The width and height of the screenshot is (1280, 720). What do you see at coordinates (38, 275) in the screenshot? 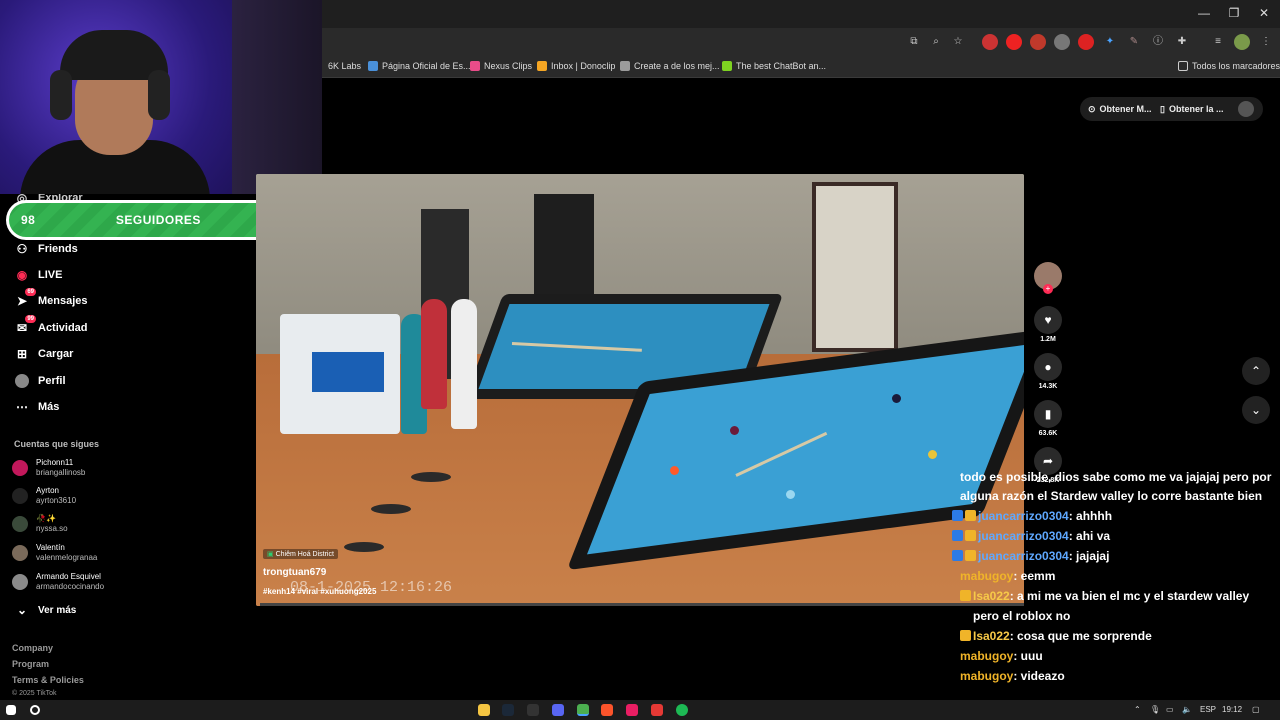
I see `sidebar-item-live: ◉ LIVE` at bounding box center [38, 275].